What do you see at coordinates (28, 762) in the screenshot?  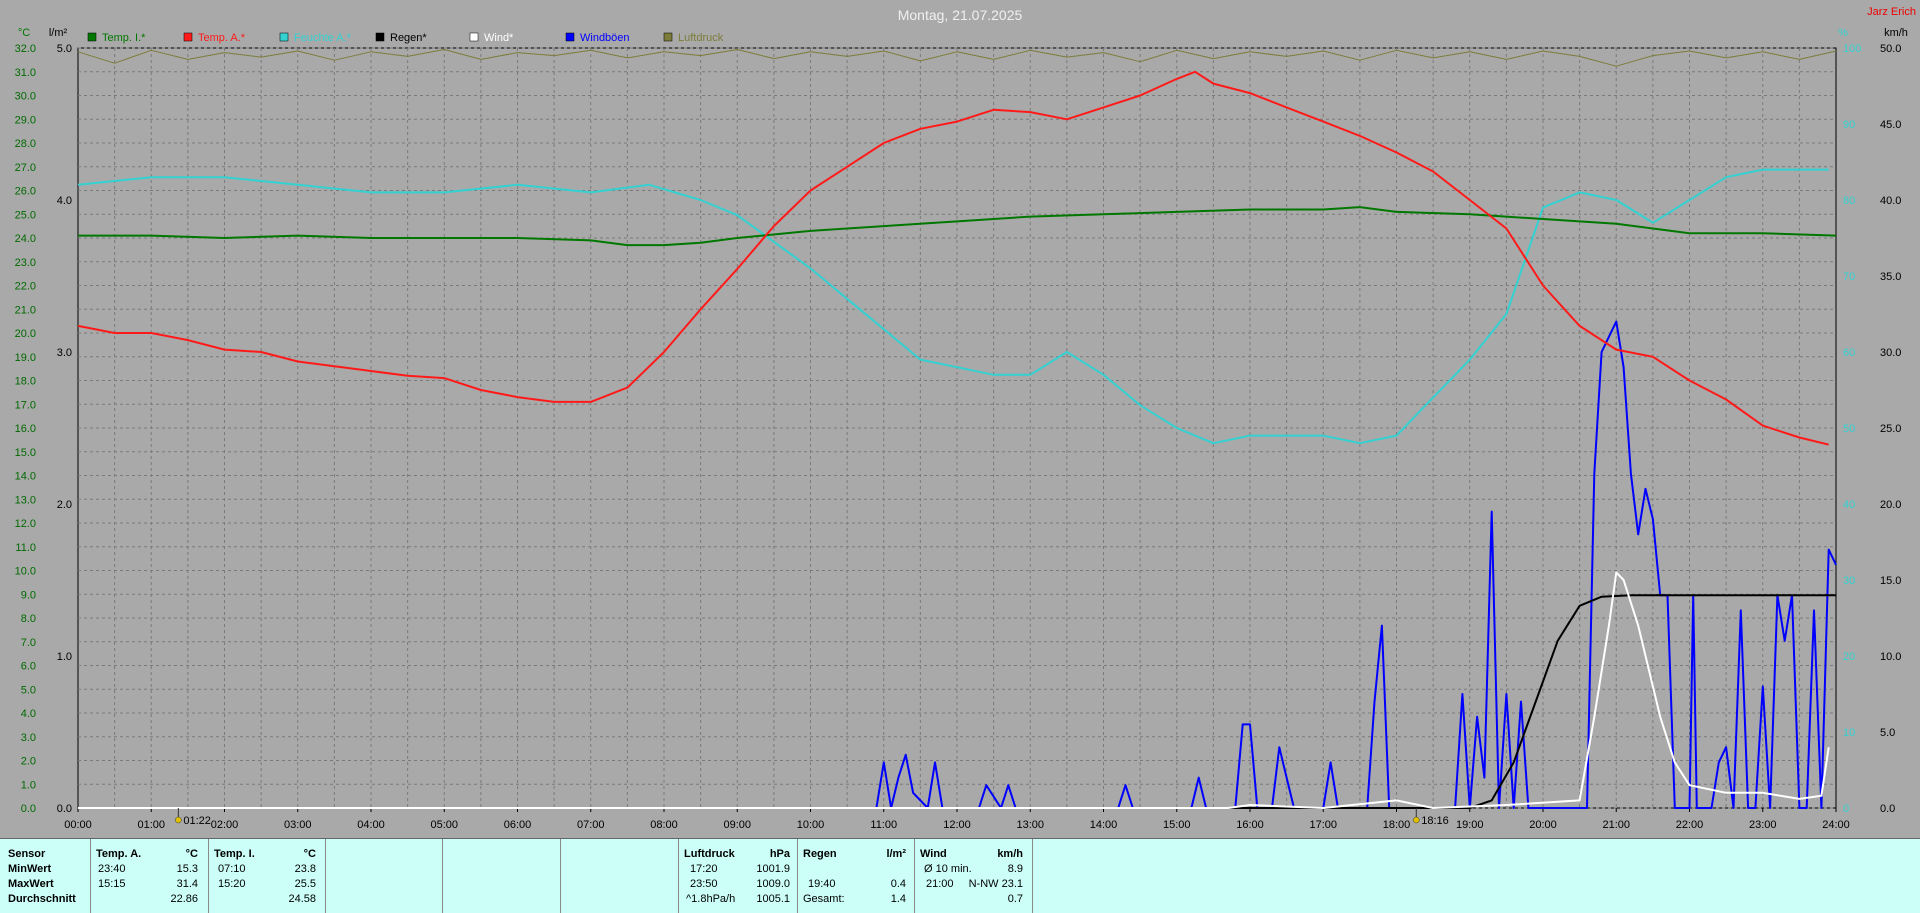 I see `tick-label-temp: 2.0` at bounding box center [28, 762].